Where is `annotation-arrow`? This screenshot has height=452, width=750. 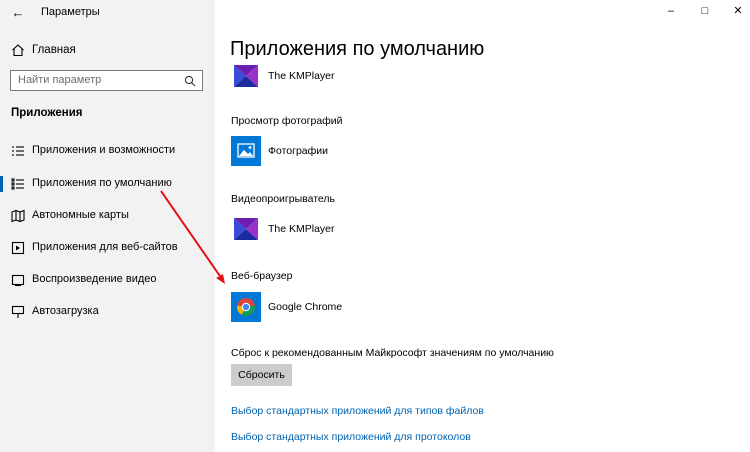 annotation-arrow is located at coordinates (192, 237).